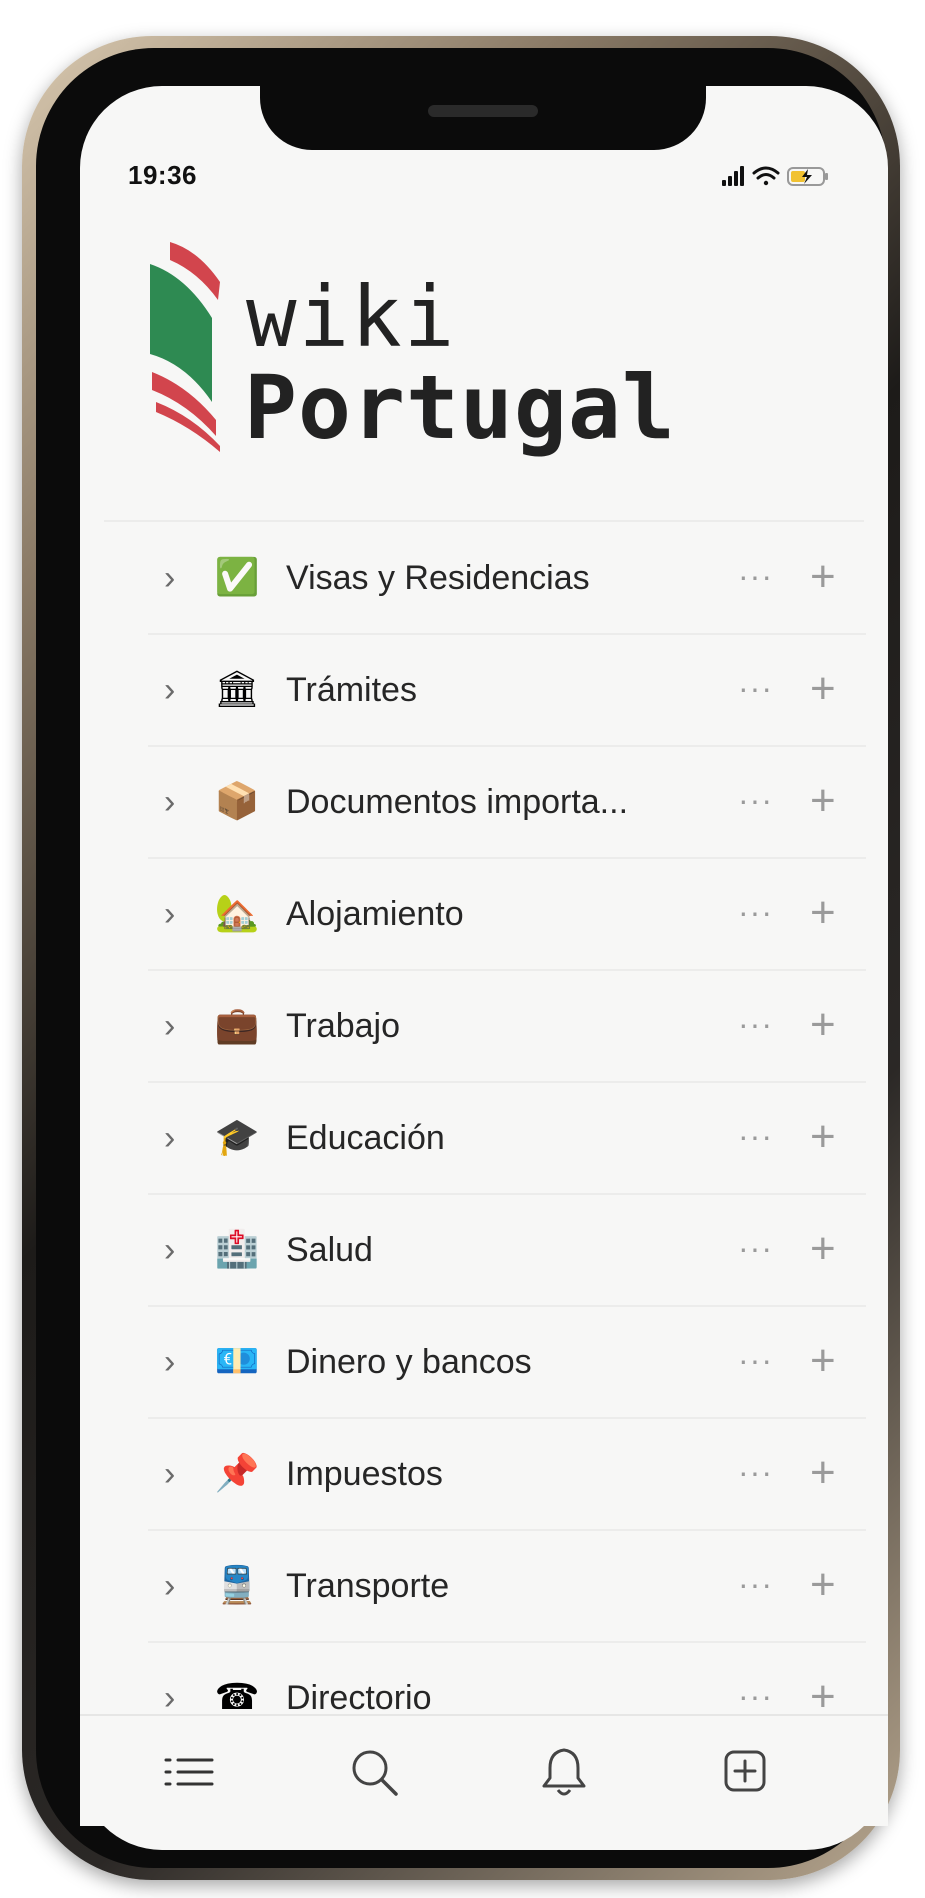 This screenshot has height=1898, width=925. What do you see at coordinates (483, 111) in the screenshot?
I see `earpiece-speaker` at bounding box center [483, 111].